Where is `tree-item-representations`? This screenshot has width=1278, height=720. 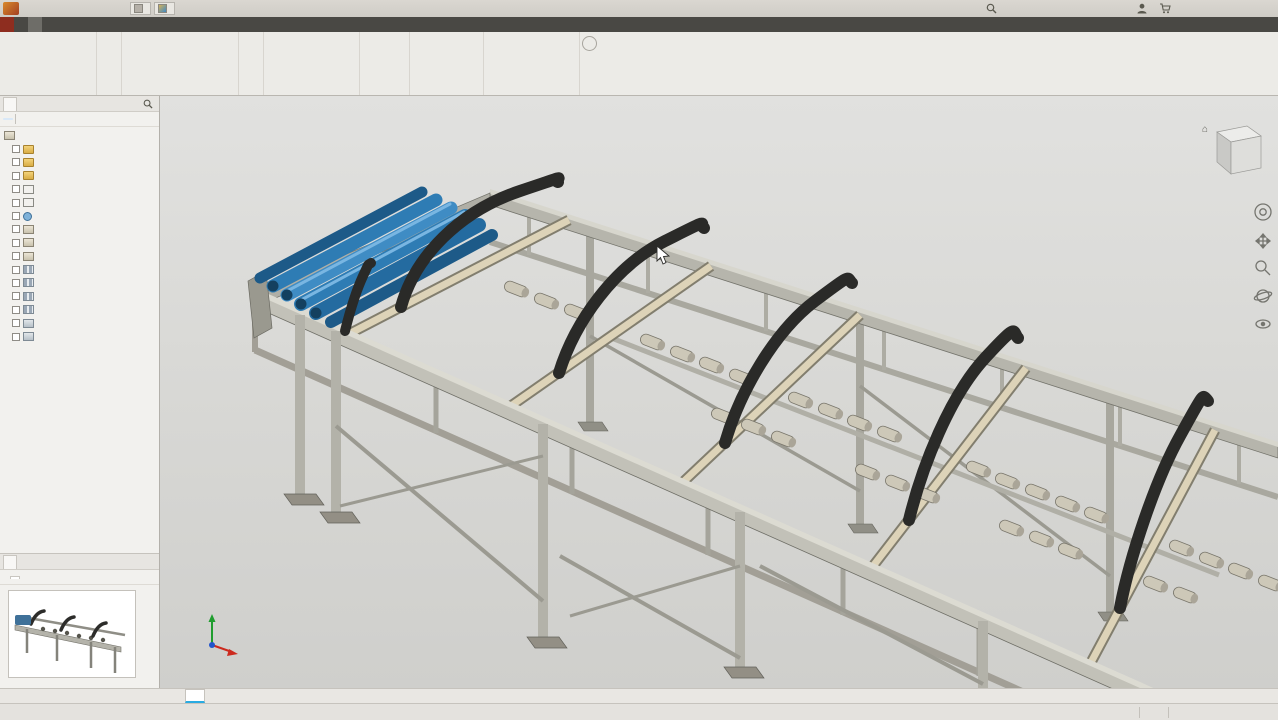
tree-item-representations is located at coordinates (84, 162).